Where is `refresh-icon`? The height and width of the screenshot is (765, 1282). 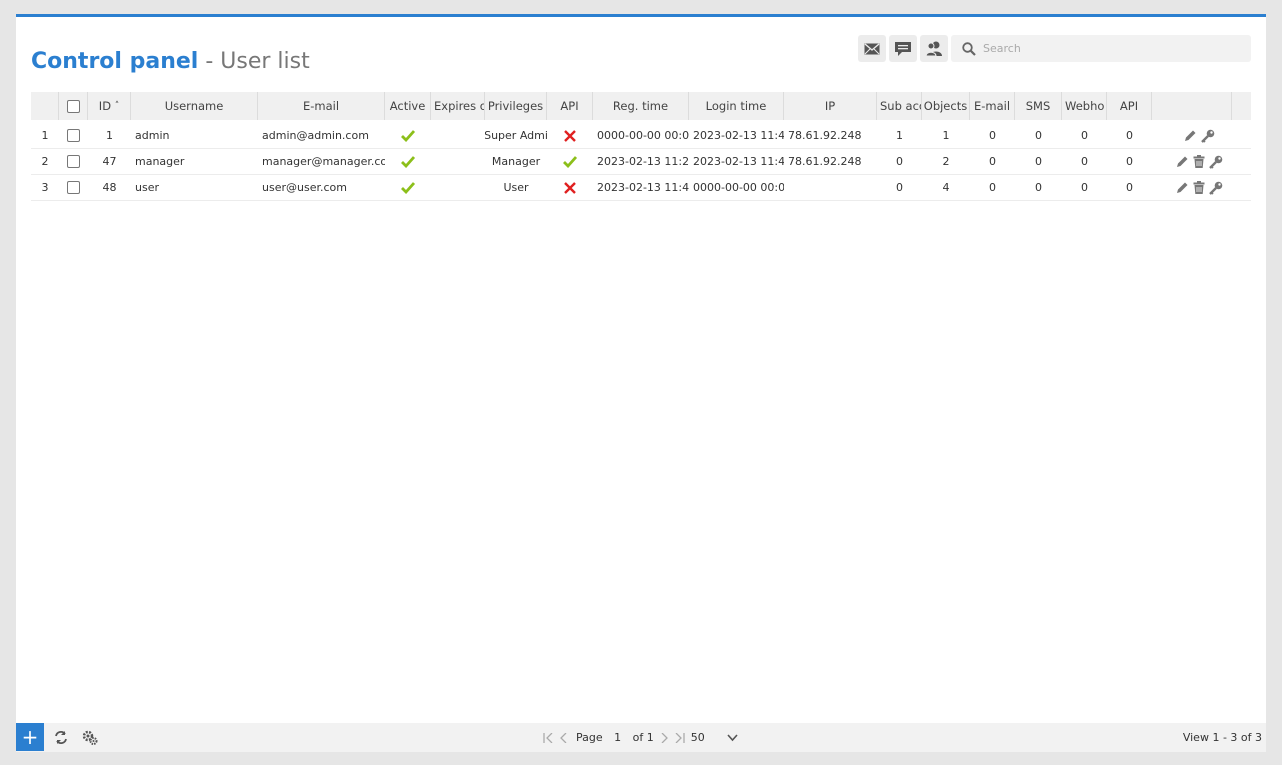 refresh-icon is located at coordinates (61, 737).